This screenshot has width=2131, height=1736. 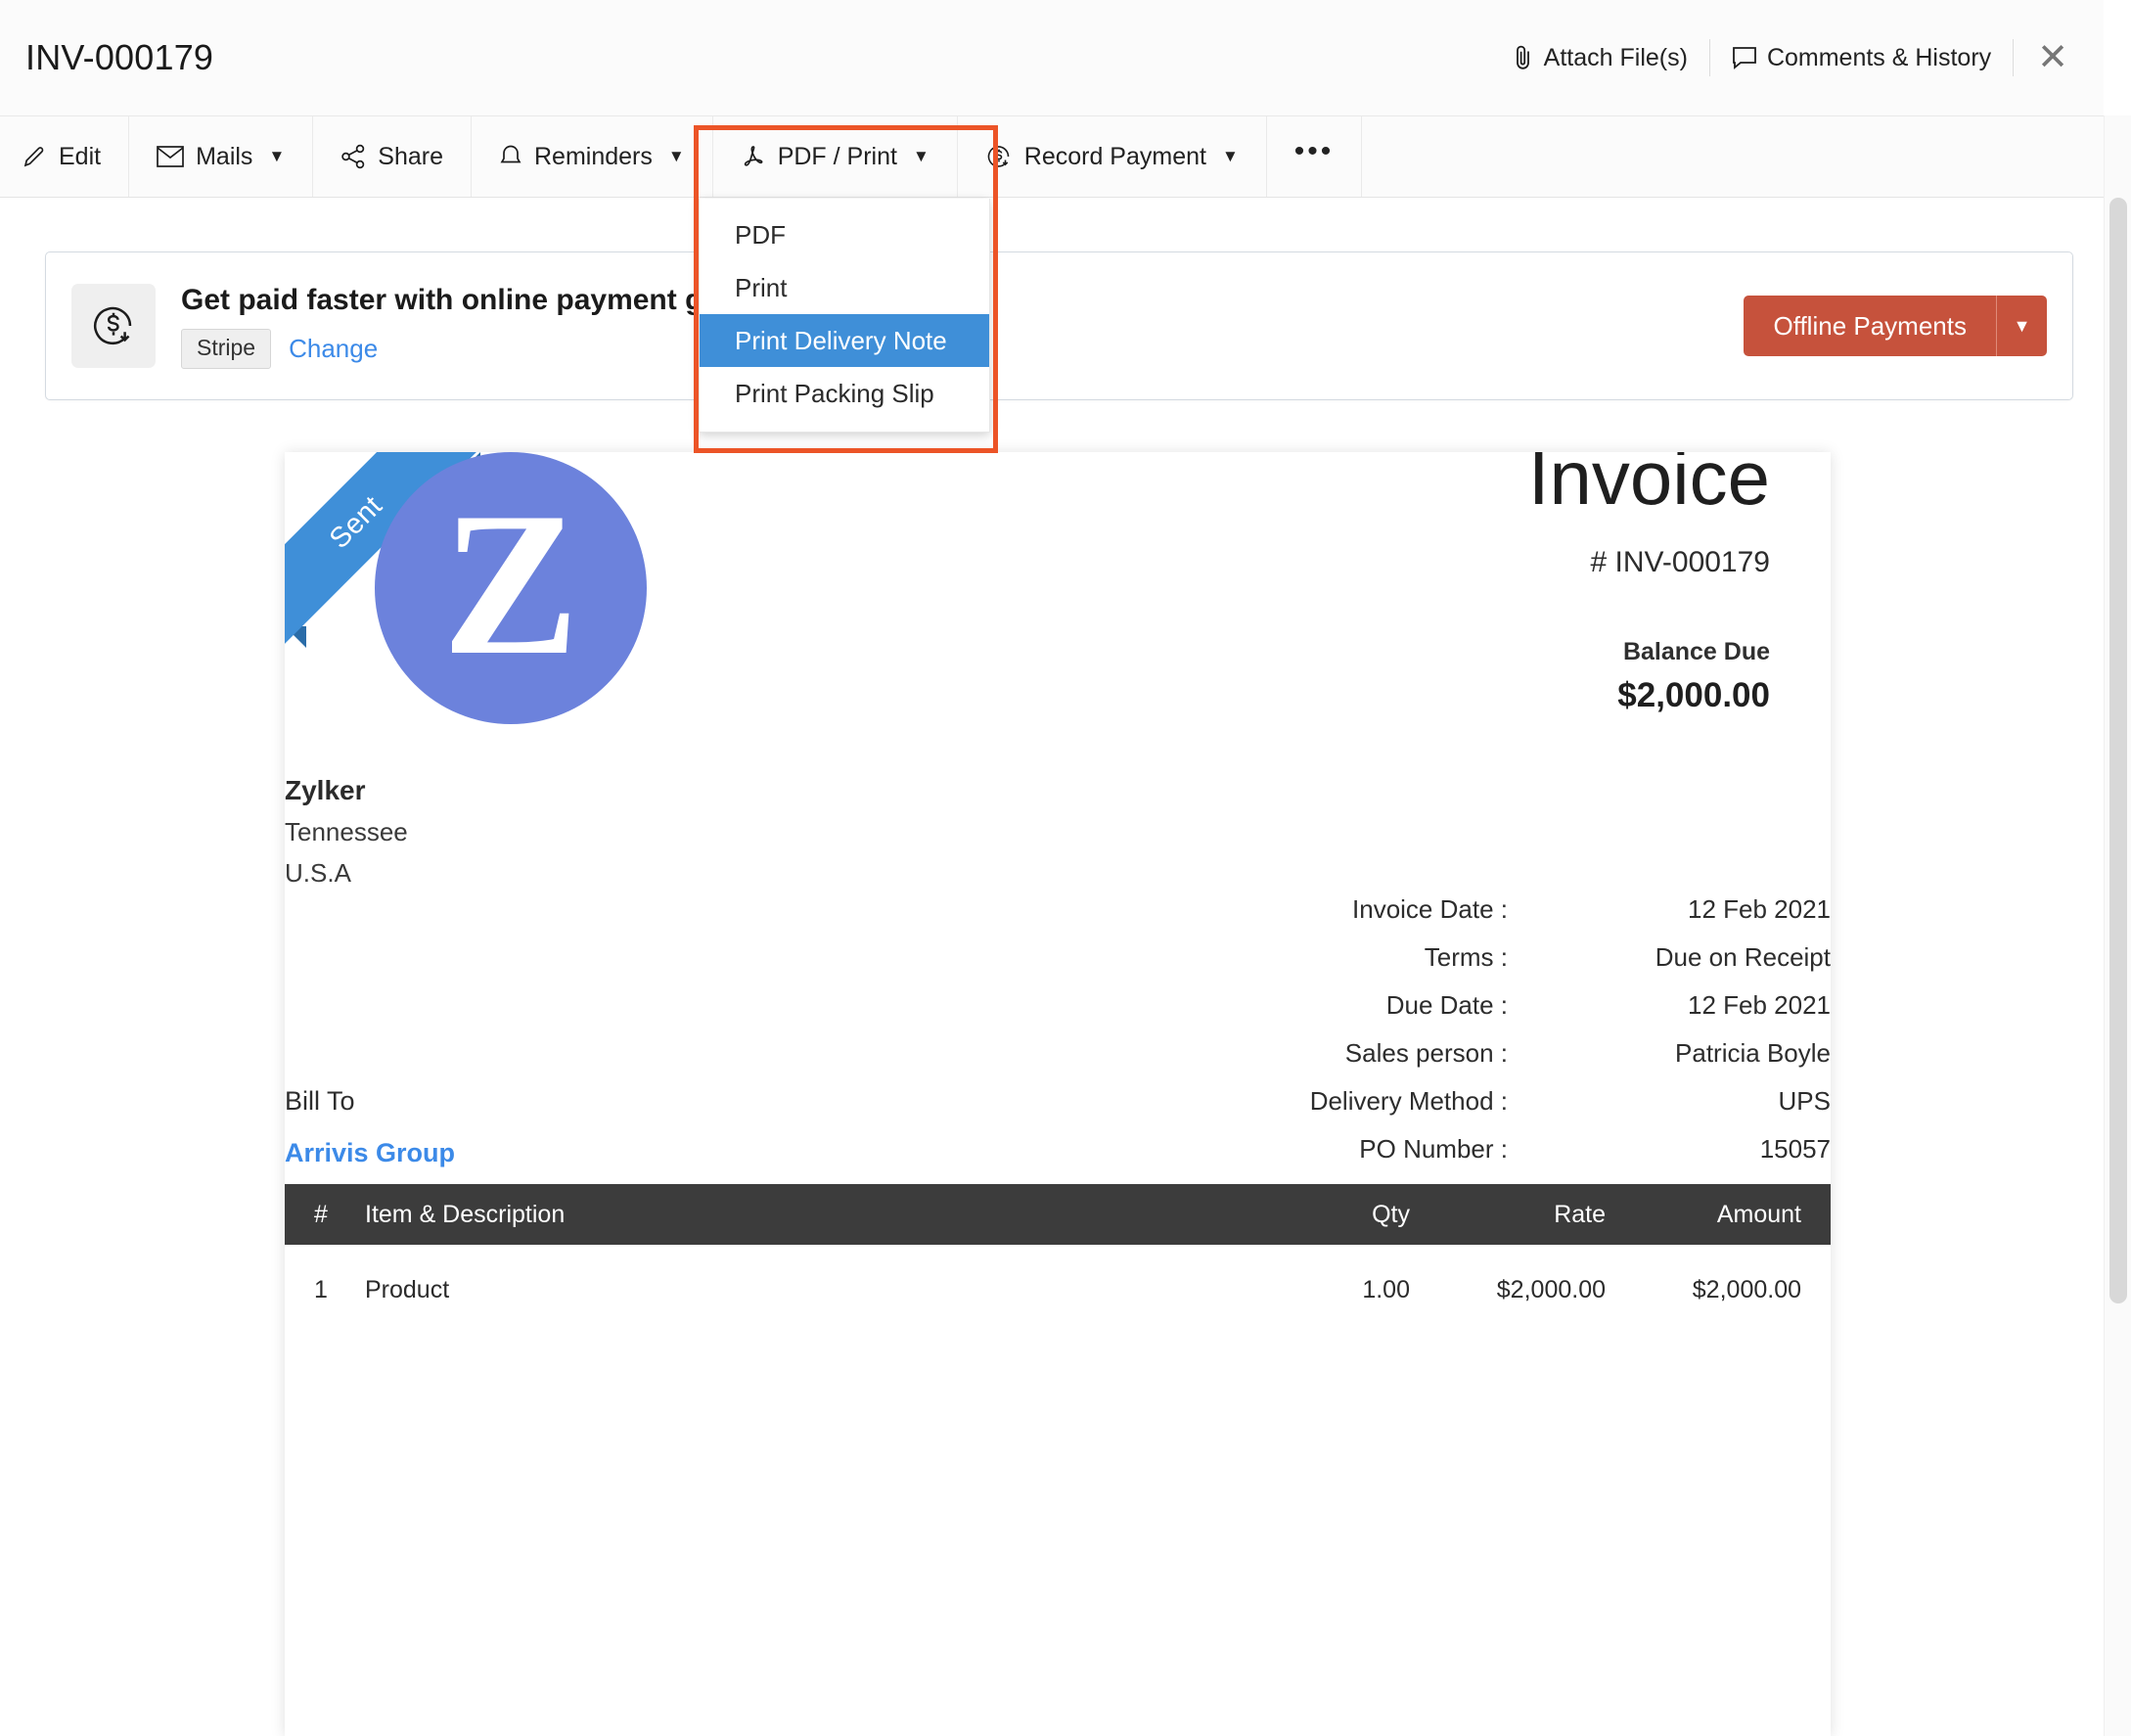 What do you see at coordinates (1870, 326) in the screenshot?
I see `offline-payments-button: Offline Payments` at bounding box center [1870, 326].